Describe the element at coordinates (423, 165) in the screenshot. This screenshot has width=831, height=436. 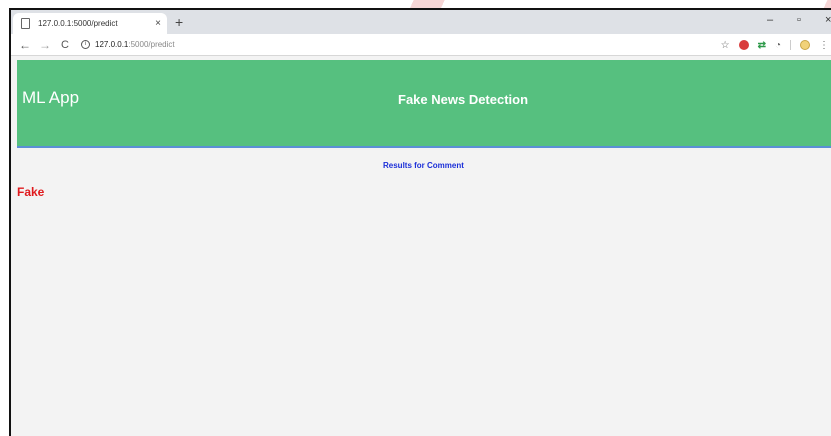
I see `results-heading: Results for Comment` at that location.